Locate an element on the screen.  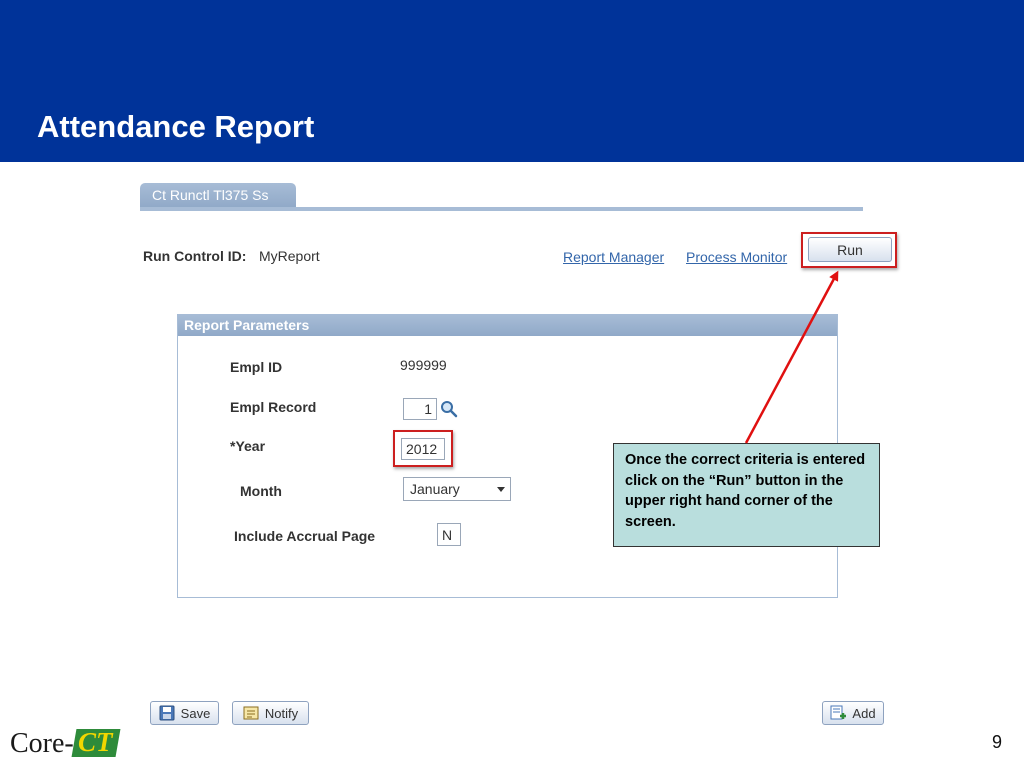
empl-record-input is located at coordinates (420, 409).